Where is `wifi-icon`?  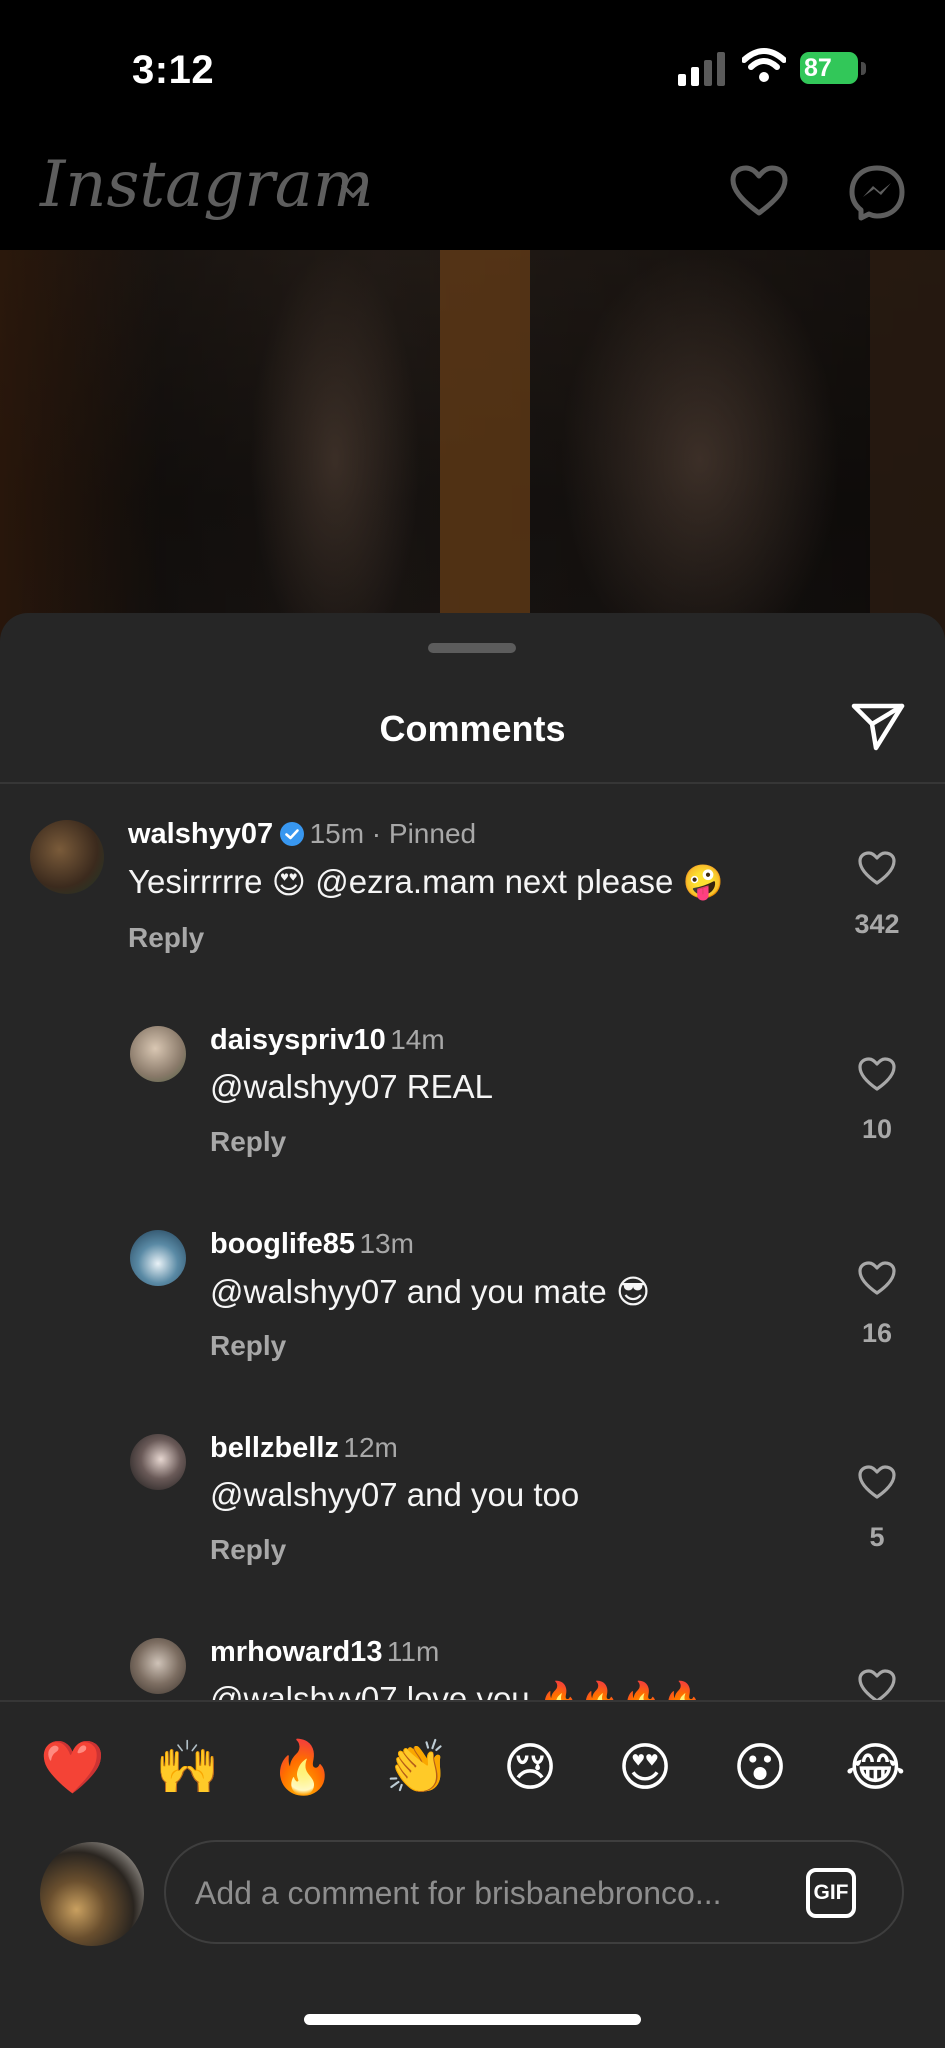 wifi-icon is located at coordinates (764, 65).